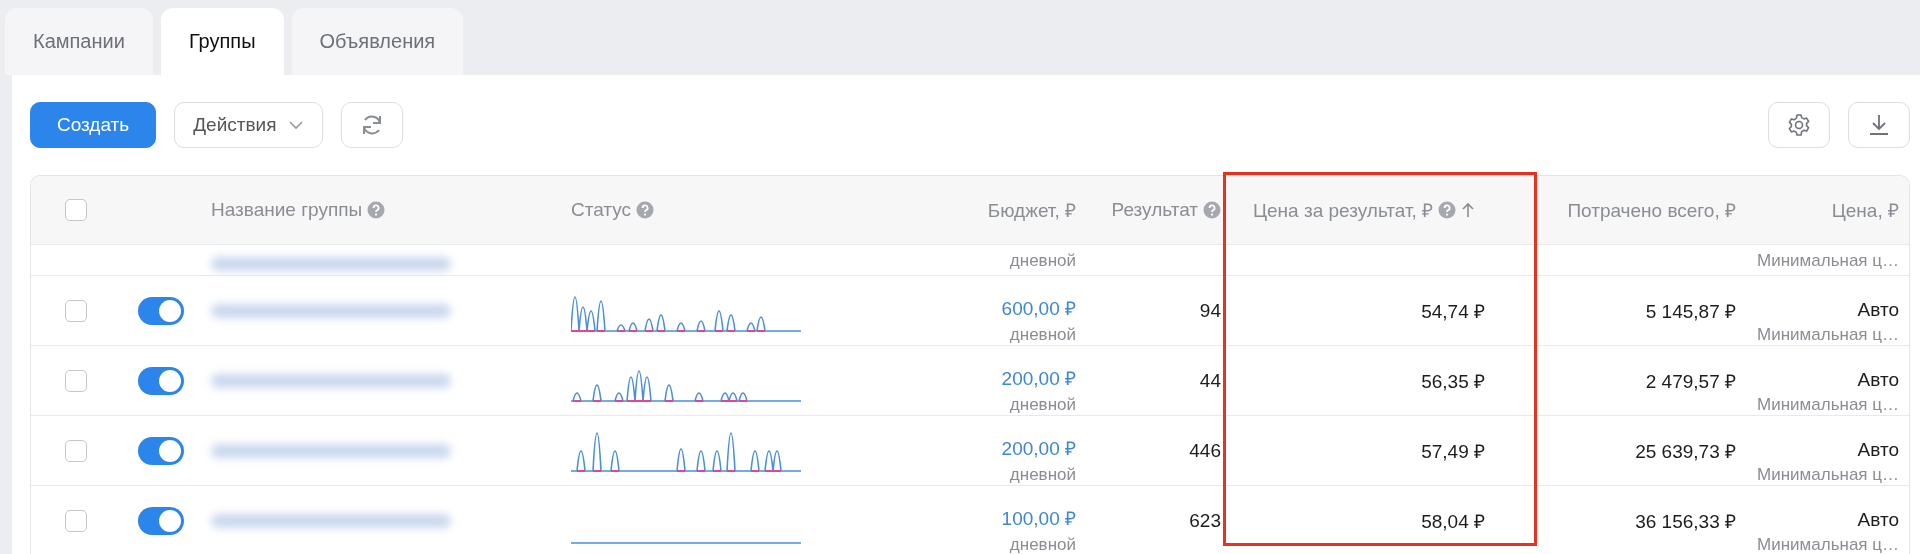 The image size is (1920, 554). Describe the element at coordinates (1453, 451) in the screenshot. I see `cost-per-result: 57,49 ₽` at that location.